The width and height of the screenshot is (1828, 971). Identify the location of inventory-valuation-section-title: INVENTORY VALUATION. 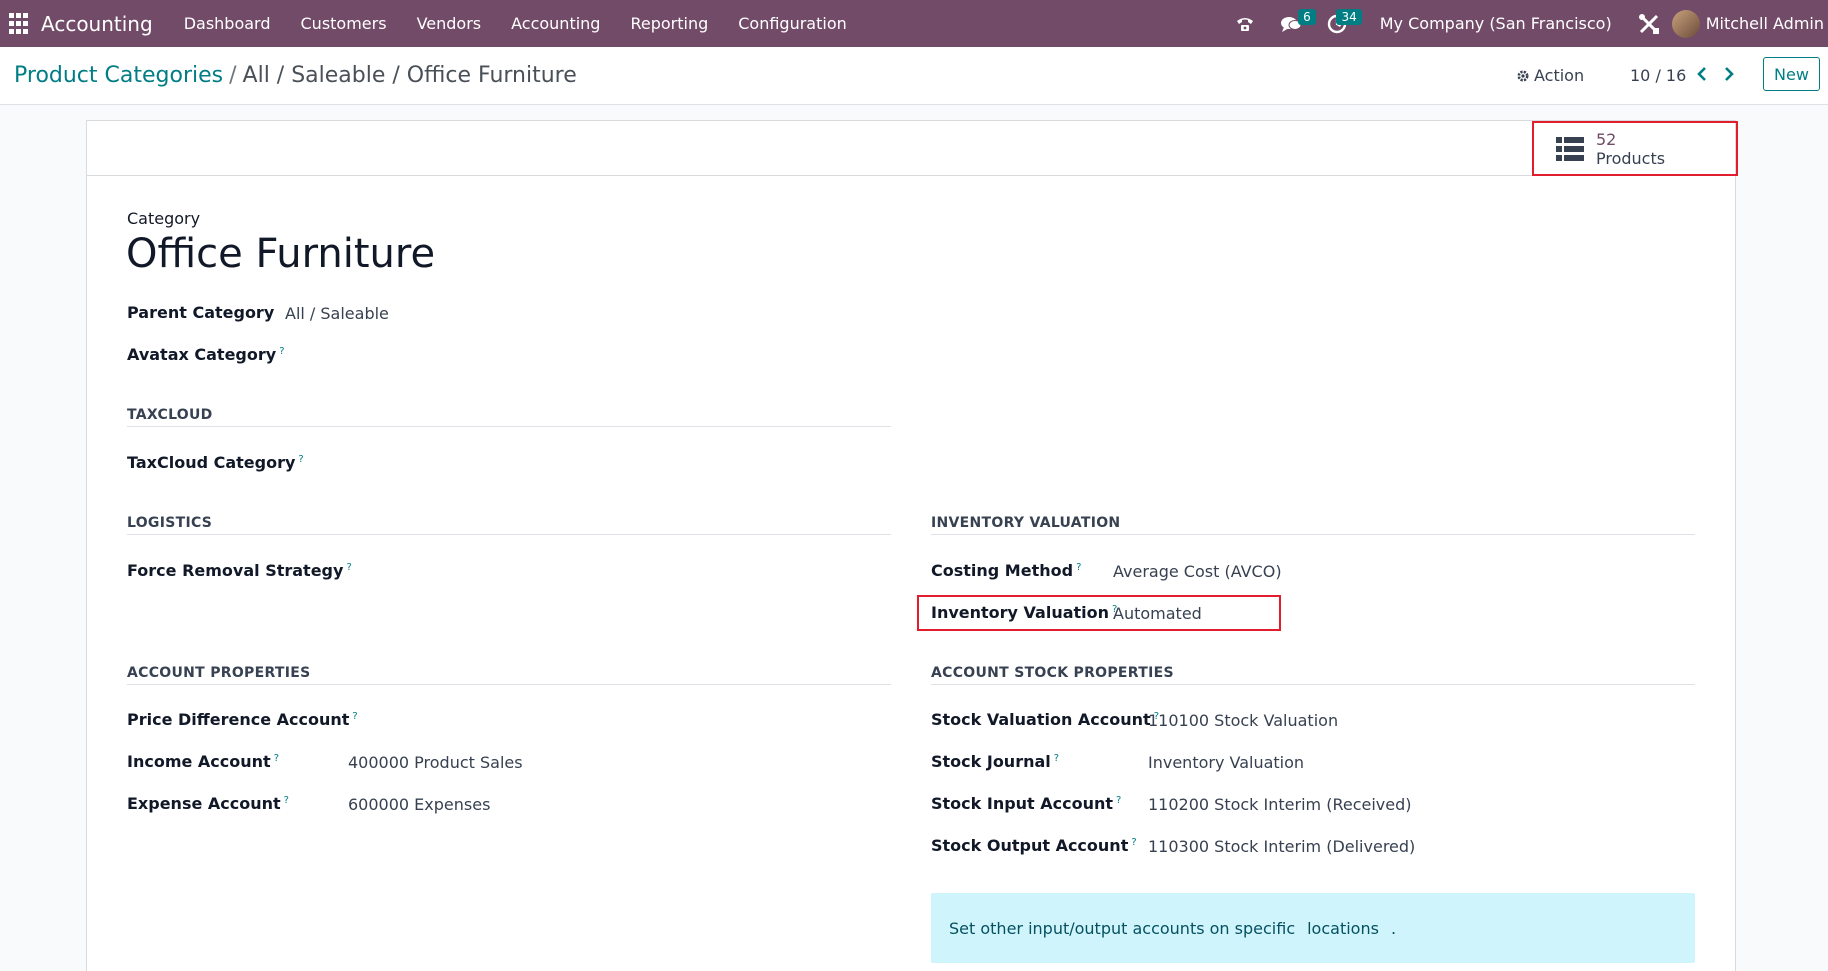
(1026, 523).